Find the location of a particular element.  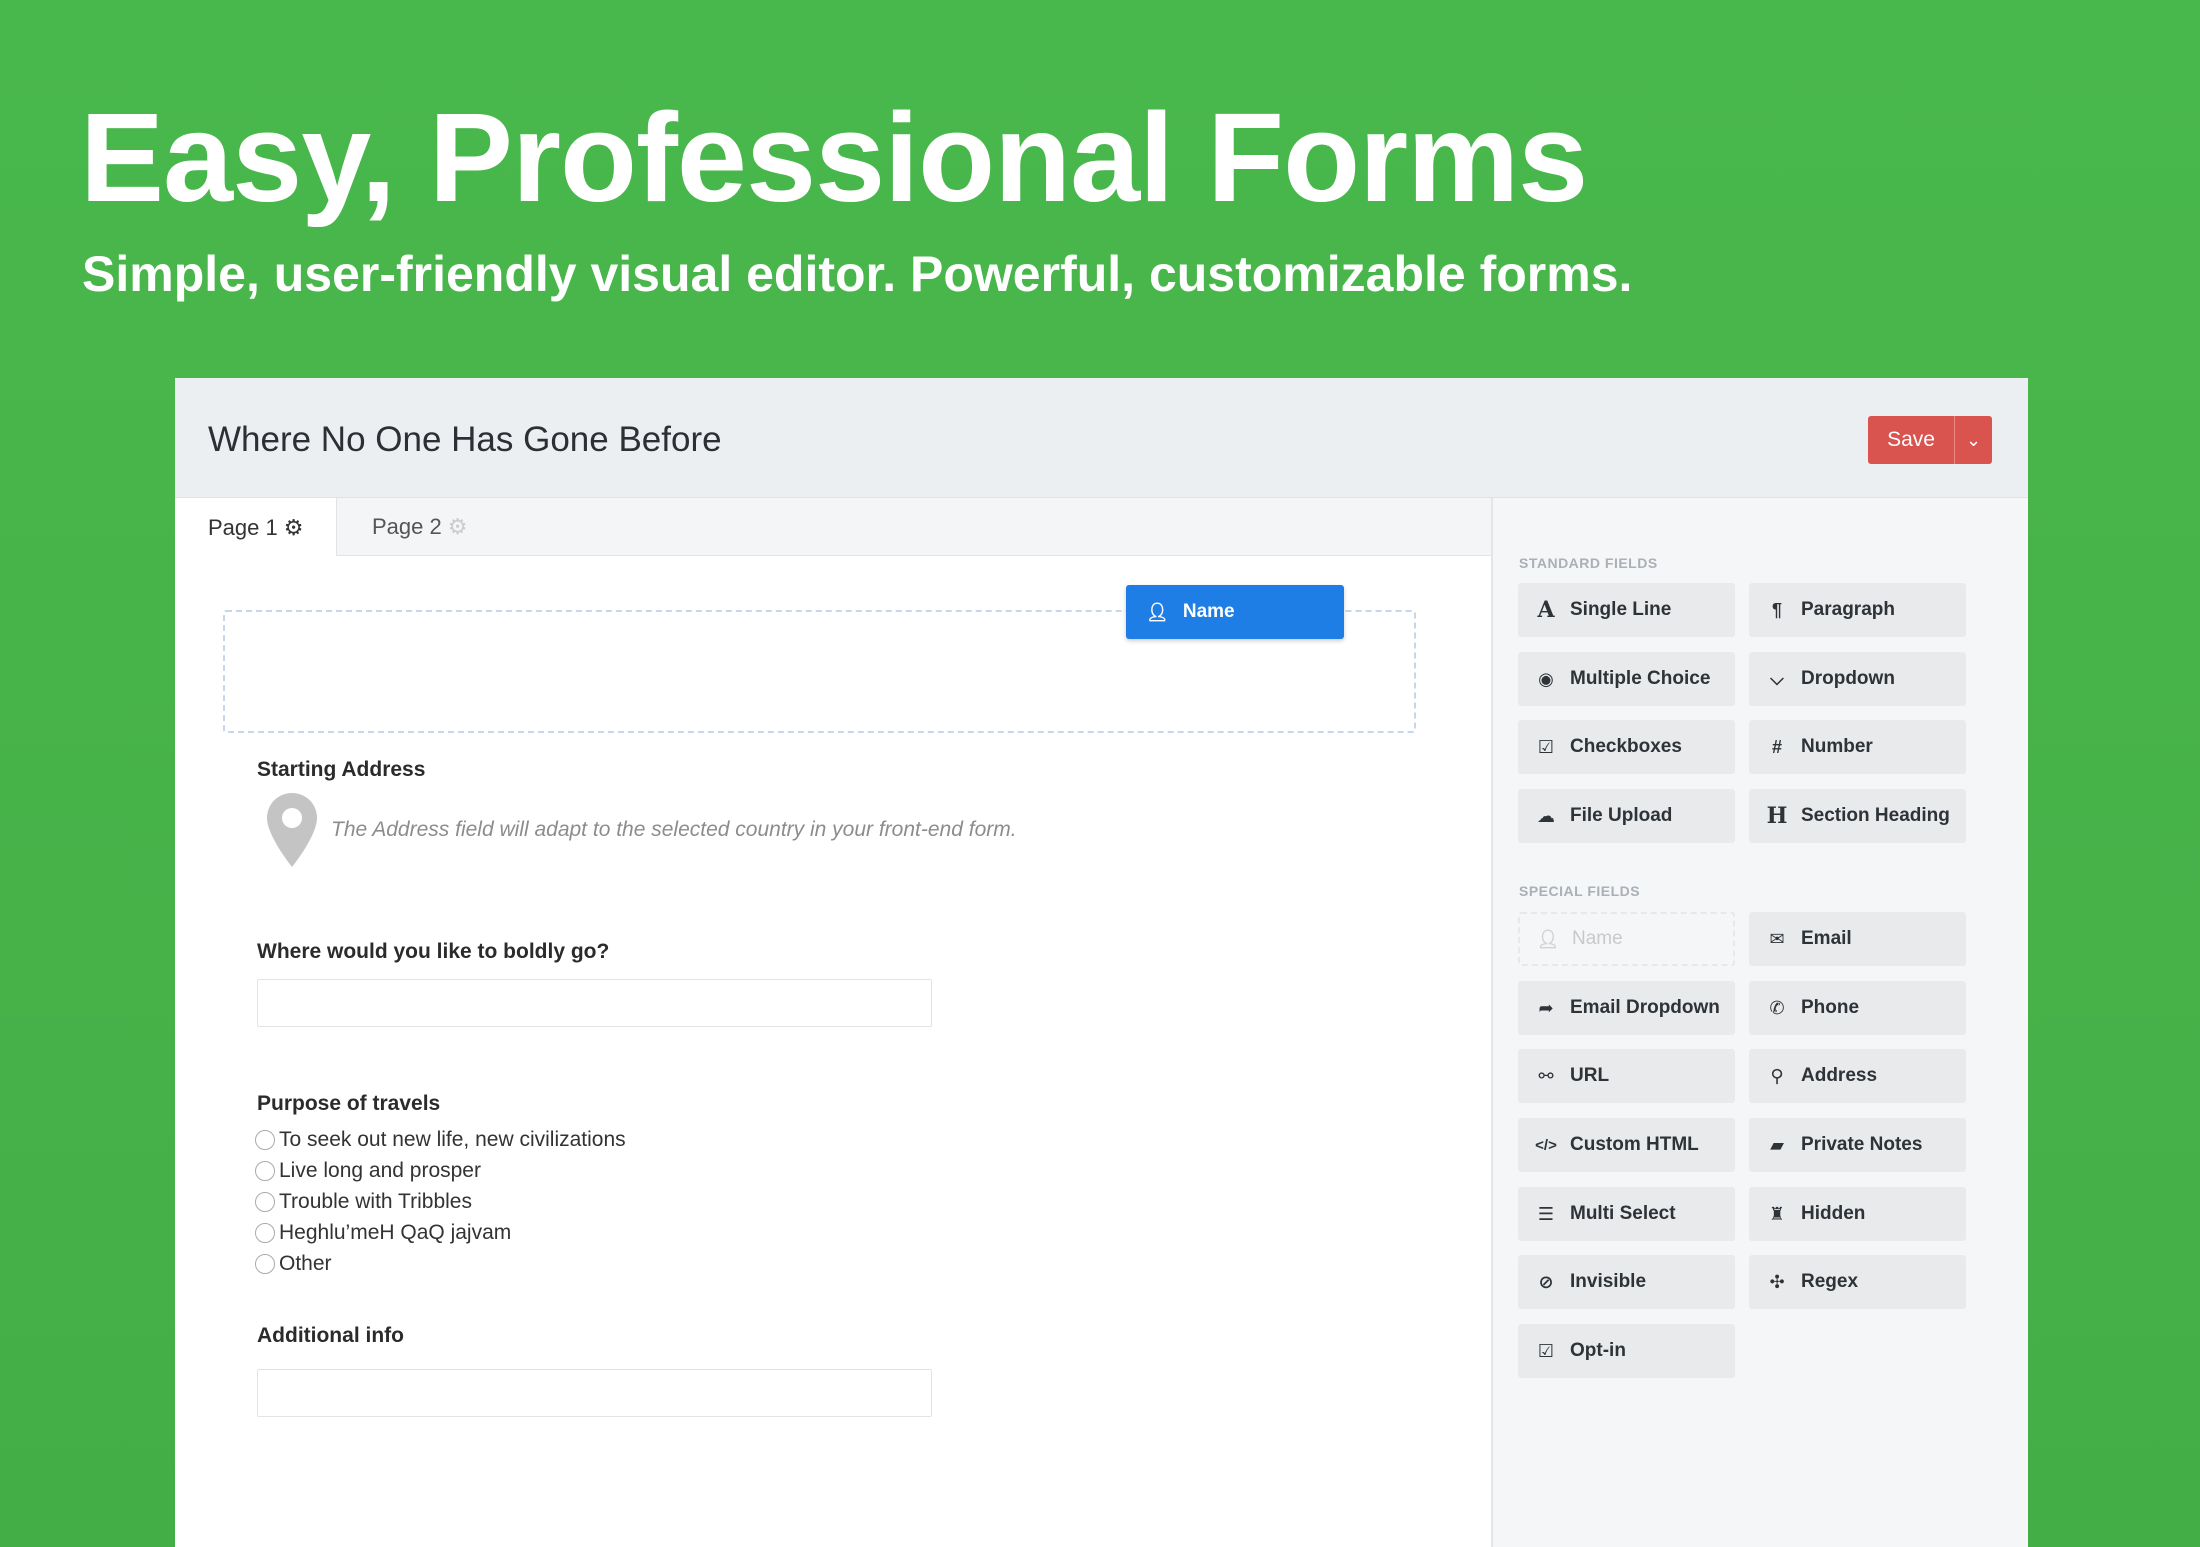

field-label-text: Checkboxes is located at coordinates (1626, 746).